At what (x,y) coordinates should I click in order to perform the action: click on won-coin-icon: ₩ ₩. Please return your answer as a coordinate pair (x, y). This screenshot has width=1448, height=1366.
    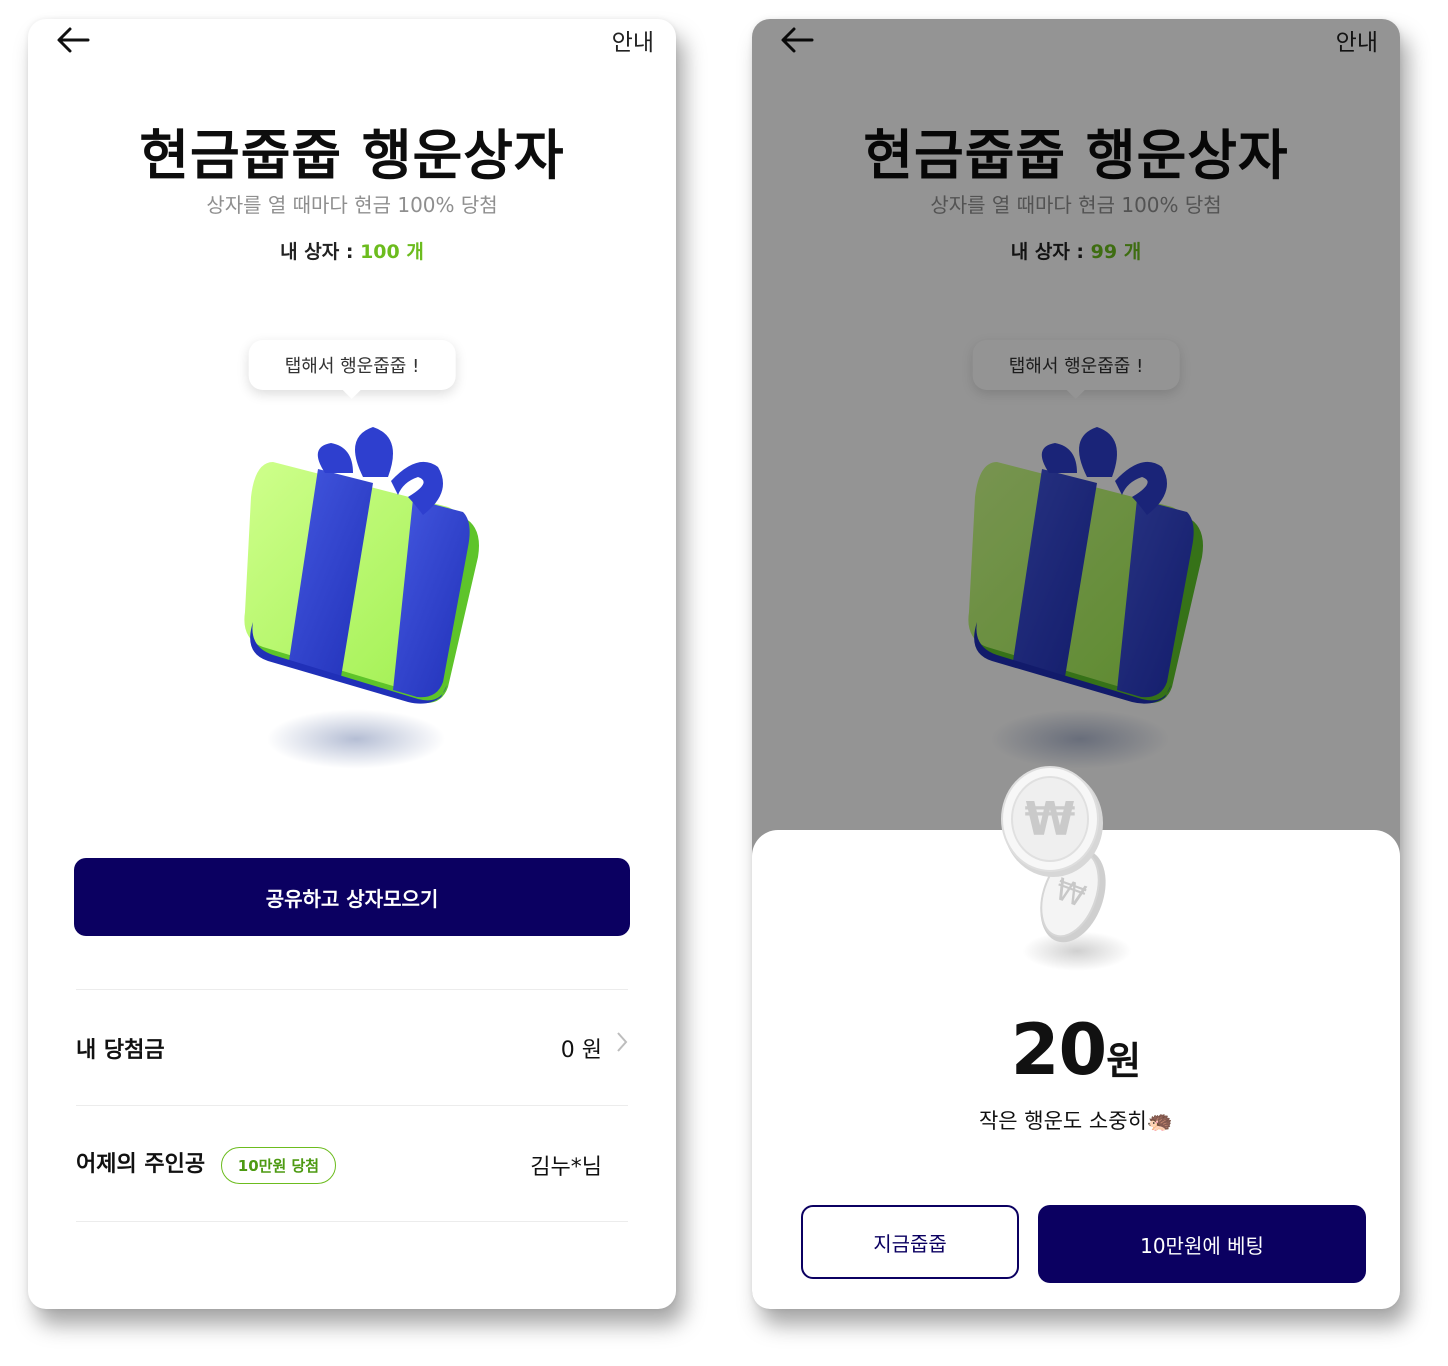
    Looking at the image, I should click on (1053, 854).